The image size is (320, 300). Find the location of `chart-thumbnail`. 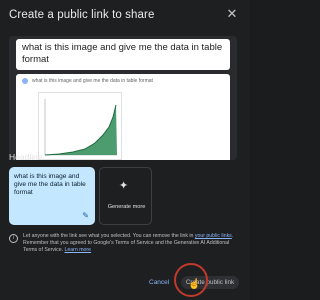

chart-thumbnail is located at coordinates (80, 126).